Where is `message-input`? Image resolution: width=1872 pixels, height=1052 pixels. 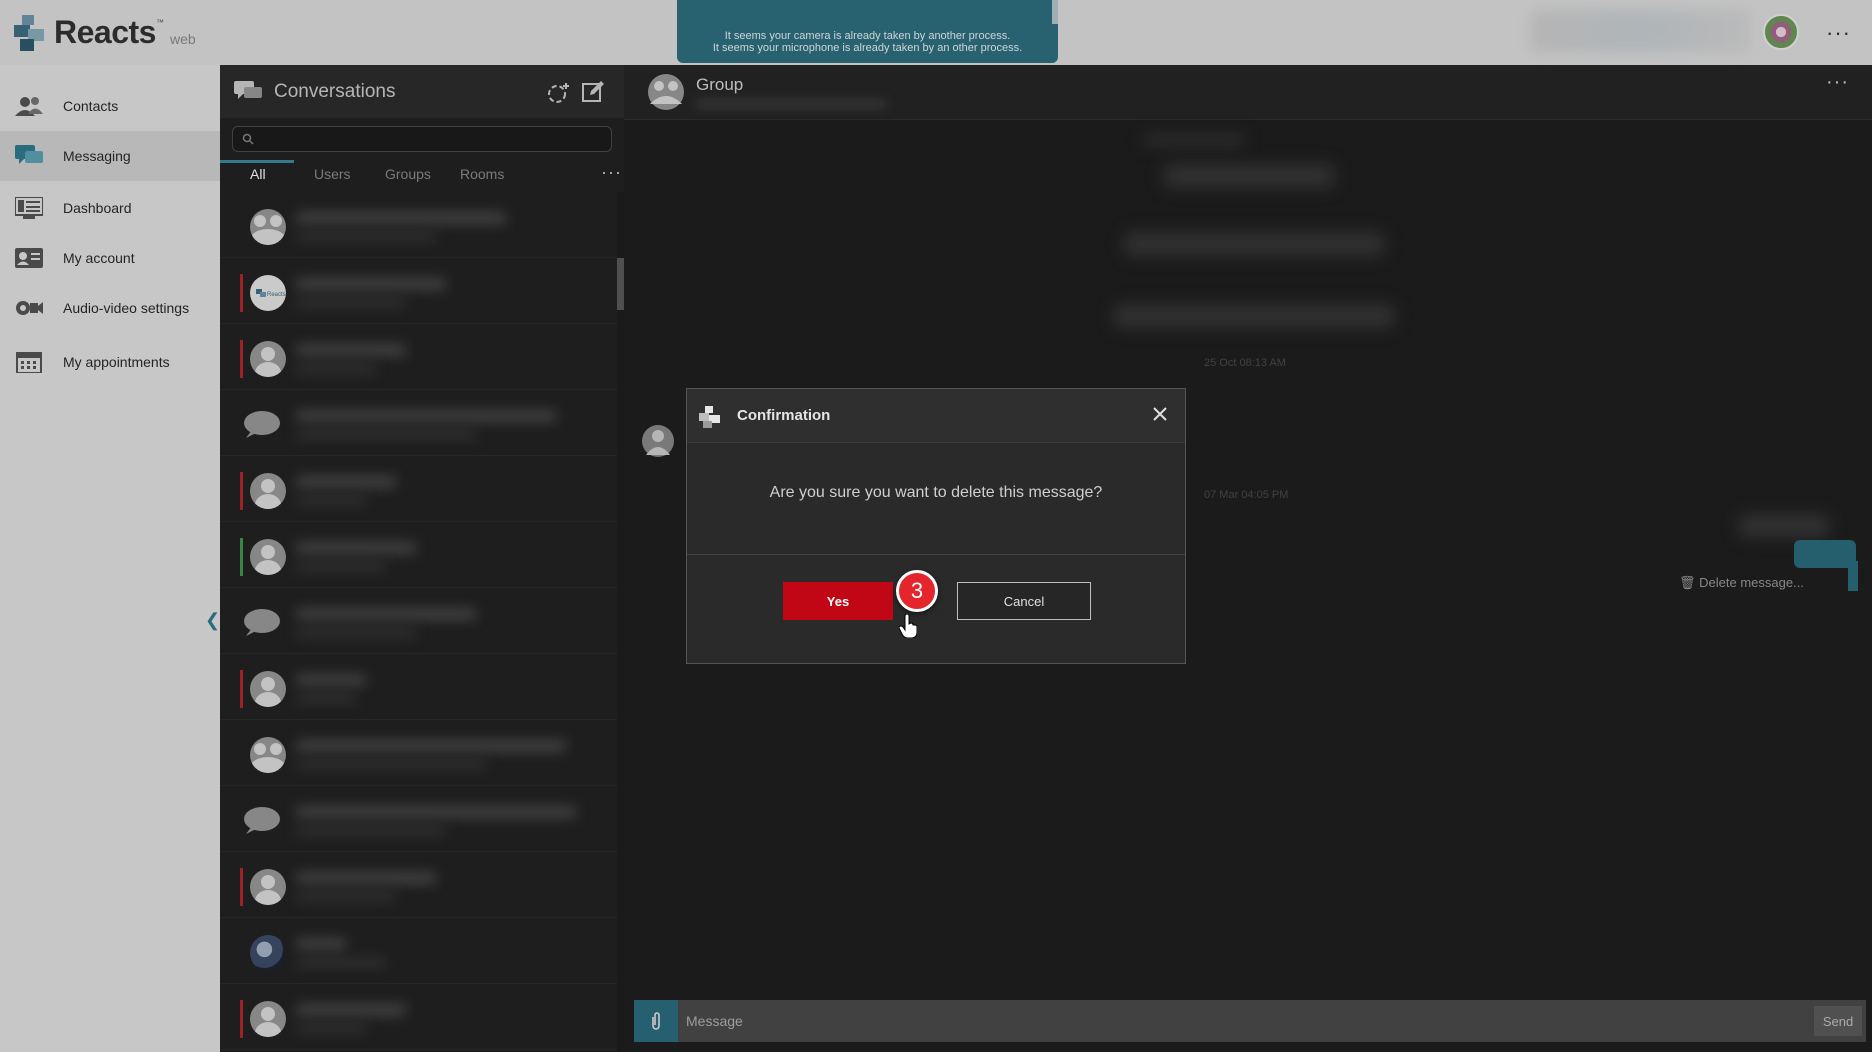 message-input is located at coordinates (1243, 1021).